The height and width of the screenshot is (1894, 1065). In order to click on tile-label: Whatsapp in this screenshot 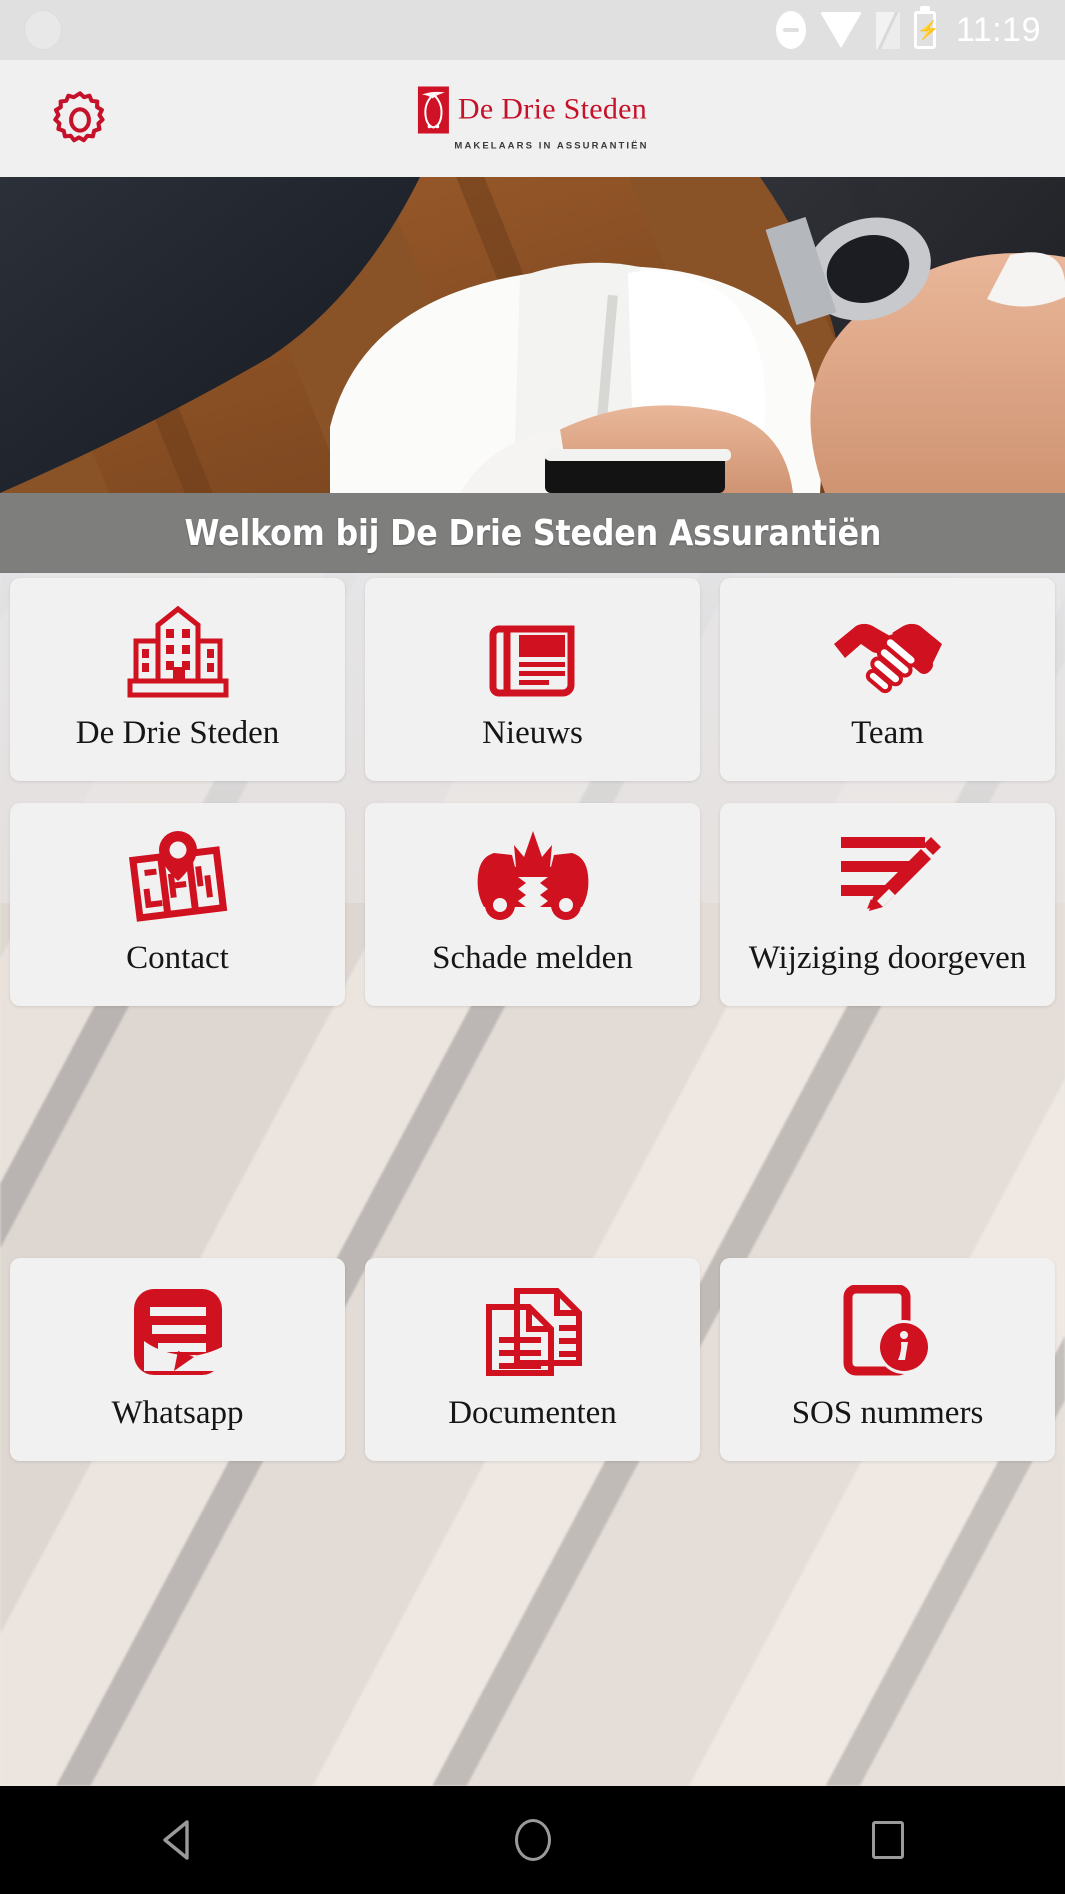, I will do `click(177, 1413)`.